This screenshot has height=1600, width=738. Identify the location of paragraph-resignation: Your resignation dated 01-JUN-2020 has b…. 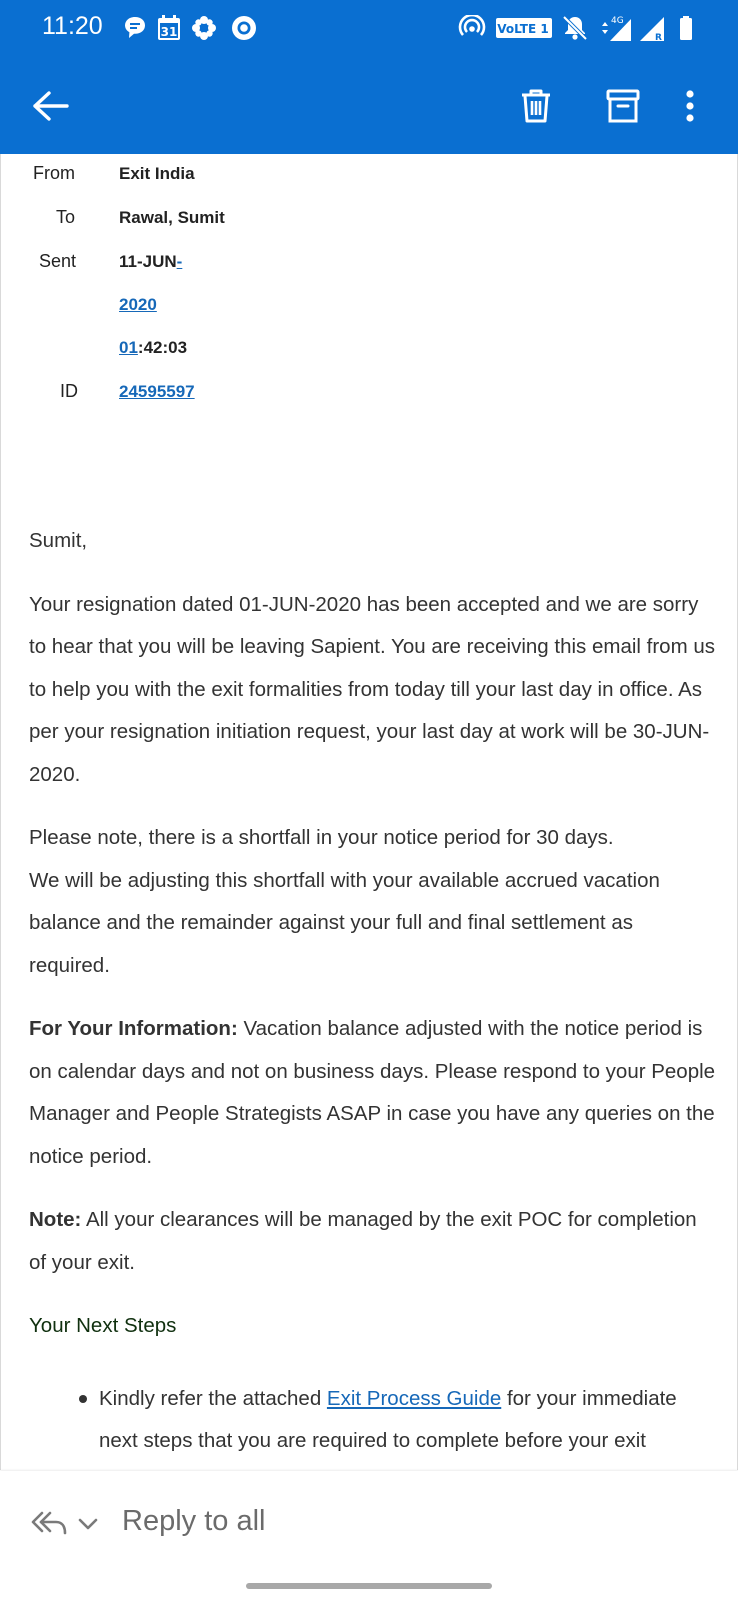
(372, 689).